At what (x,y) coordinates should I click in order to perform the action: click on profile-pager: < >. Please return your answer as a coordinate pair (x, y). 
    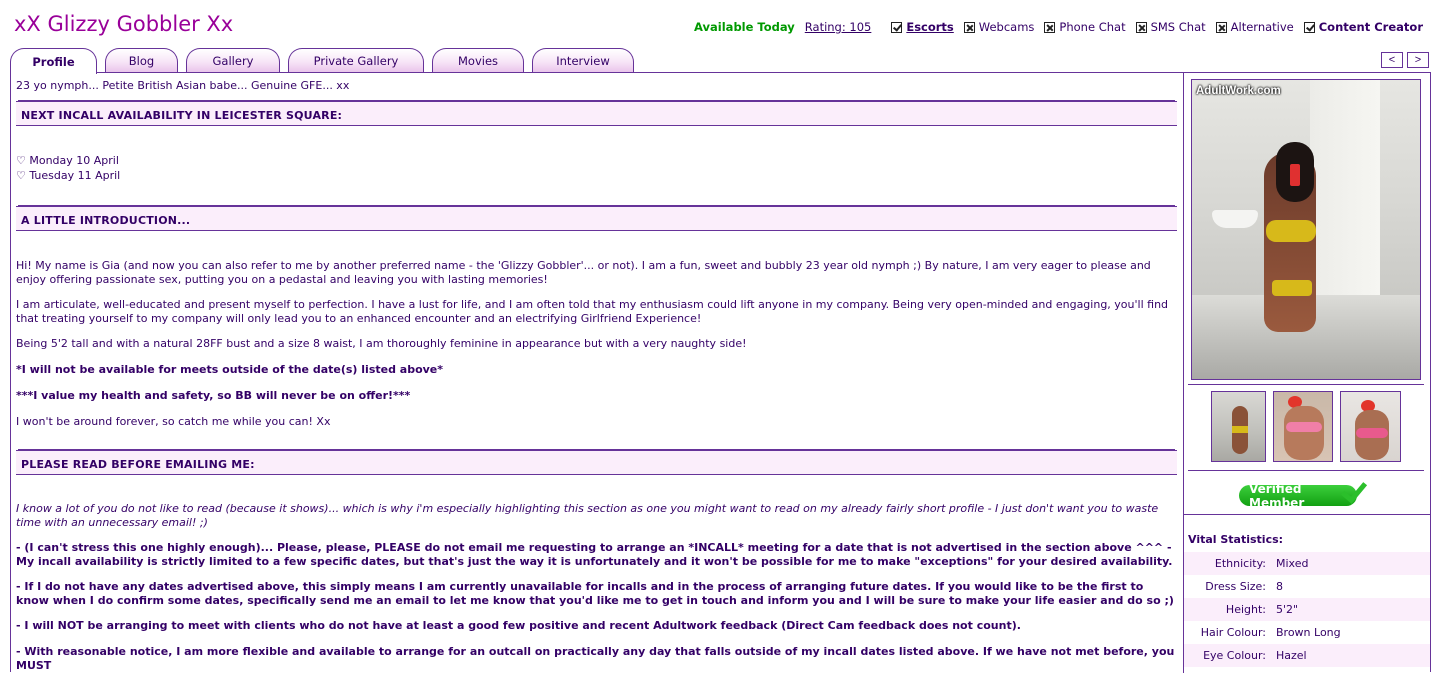
    Looking at the image, I should click on (1405, 60).